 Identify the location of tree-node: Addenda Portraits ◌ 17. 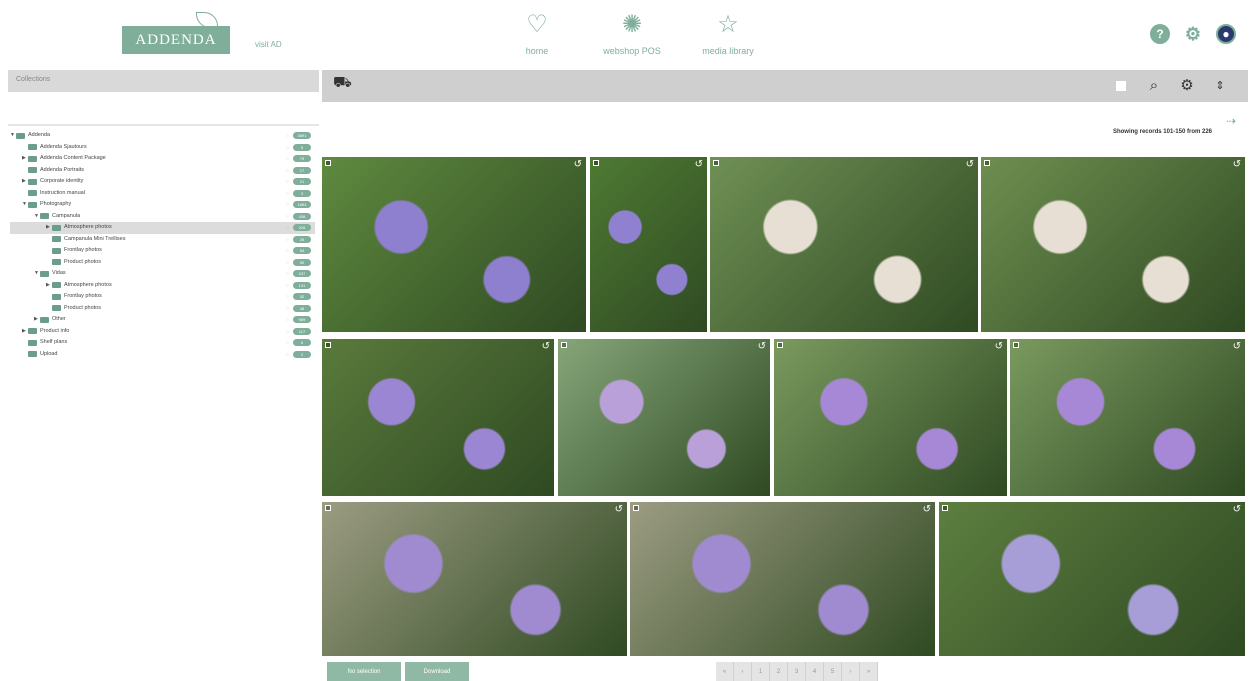
(162, 171).